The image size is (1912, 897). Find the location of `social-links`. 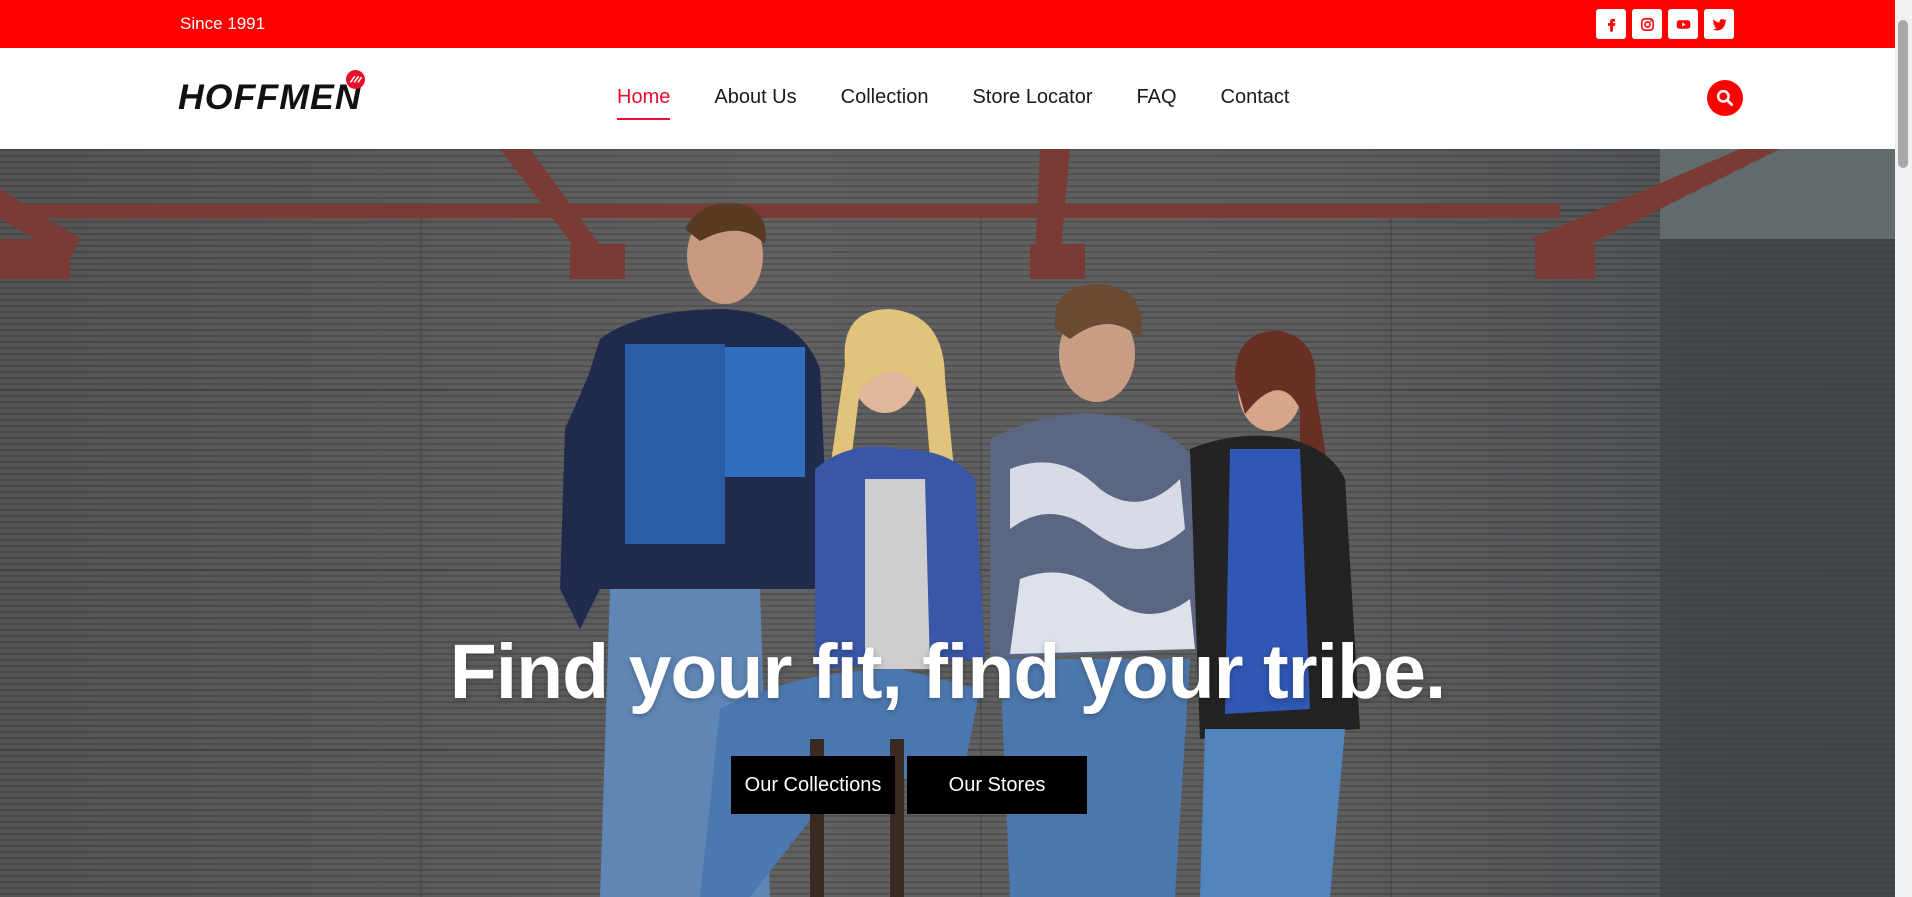

social-links is located at coordinates (1665, 24).